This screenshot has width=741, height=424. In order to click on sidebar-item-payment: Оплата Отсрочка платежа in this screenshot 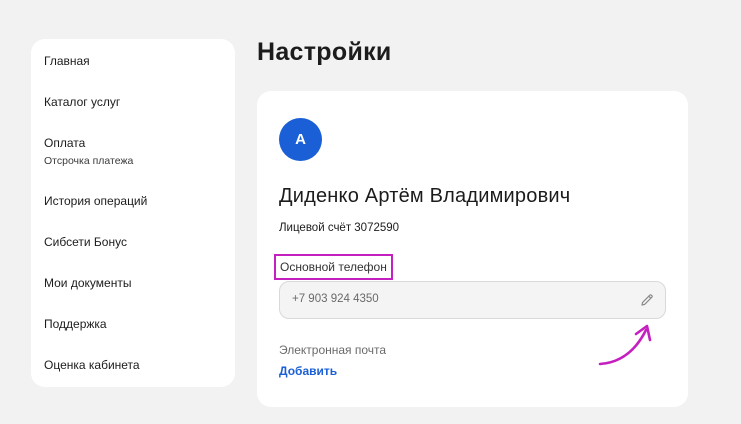, I will do `click(88, 152)`.